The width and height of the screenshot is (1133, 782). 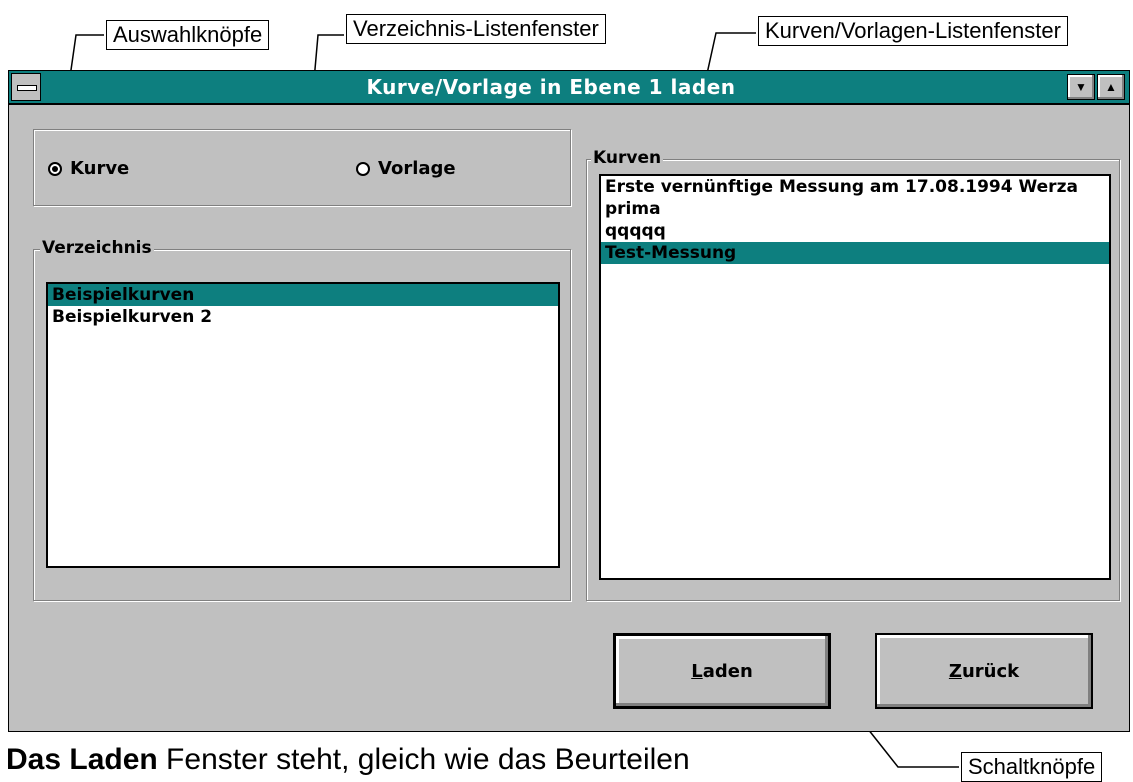 I want to click on maximize-button: ▲, so click(x=1111, y=87).